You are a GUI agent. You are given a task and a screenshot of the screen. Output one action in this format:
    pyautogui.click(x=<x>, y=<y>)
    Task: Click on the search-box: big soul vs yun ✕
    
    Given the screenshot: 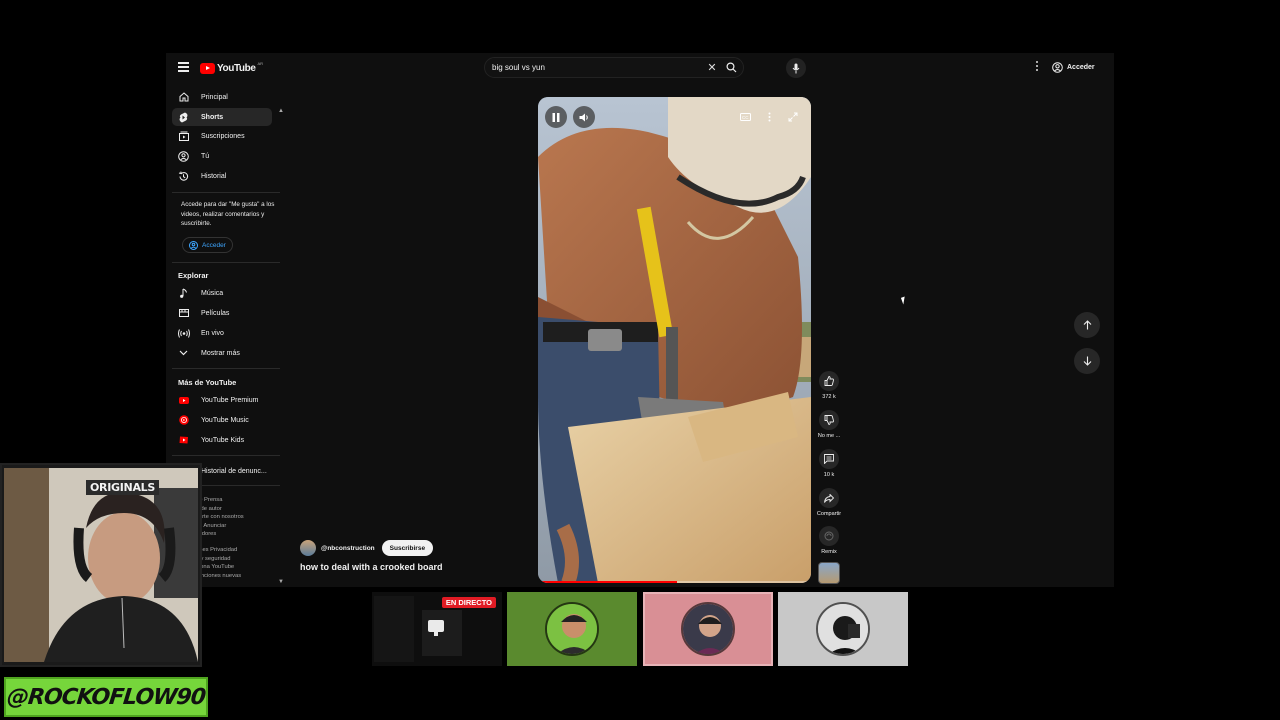 What is the action you would take?
    pyautogui.click(x=614, y=67)
    